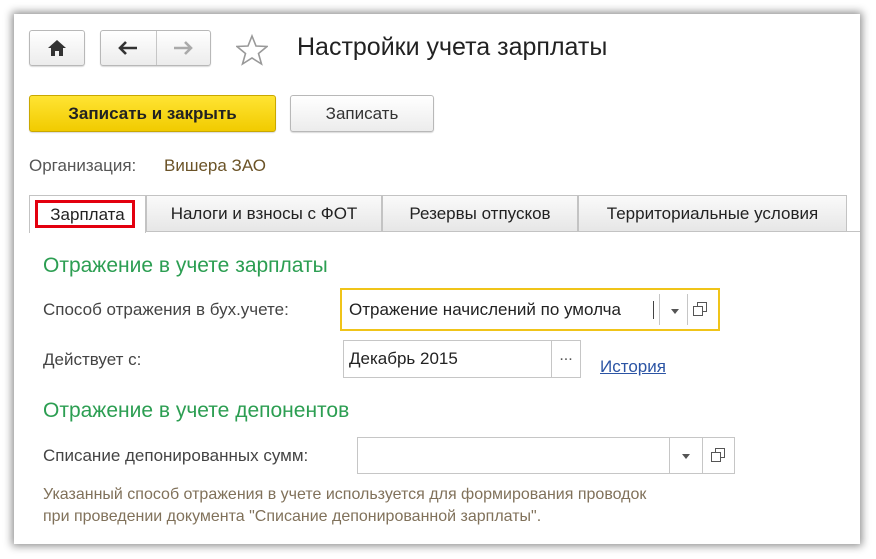 This screenshot has height=559, width=876. Describe the element at coordinates (166, 309) in the screenshot. I see `method-label: Способ отражения в бух.учете:` at that location.